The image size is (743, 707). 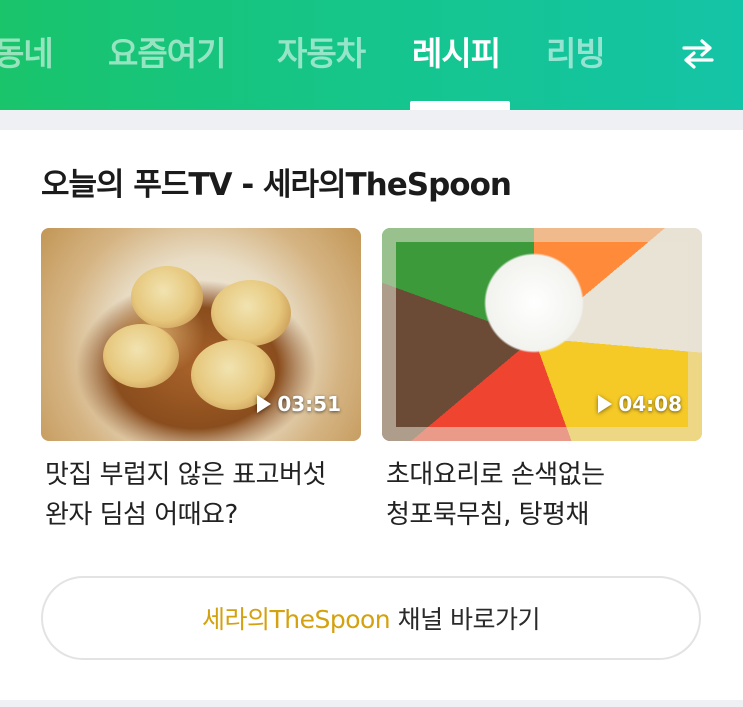 I want to click on swap-arrows-icon, so click(x=698, y=54).